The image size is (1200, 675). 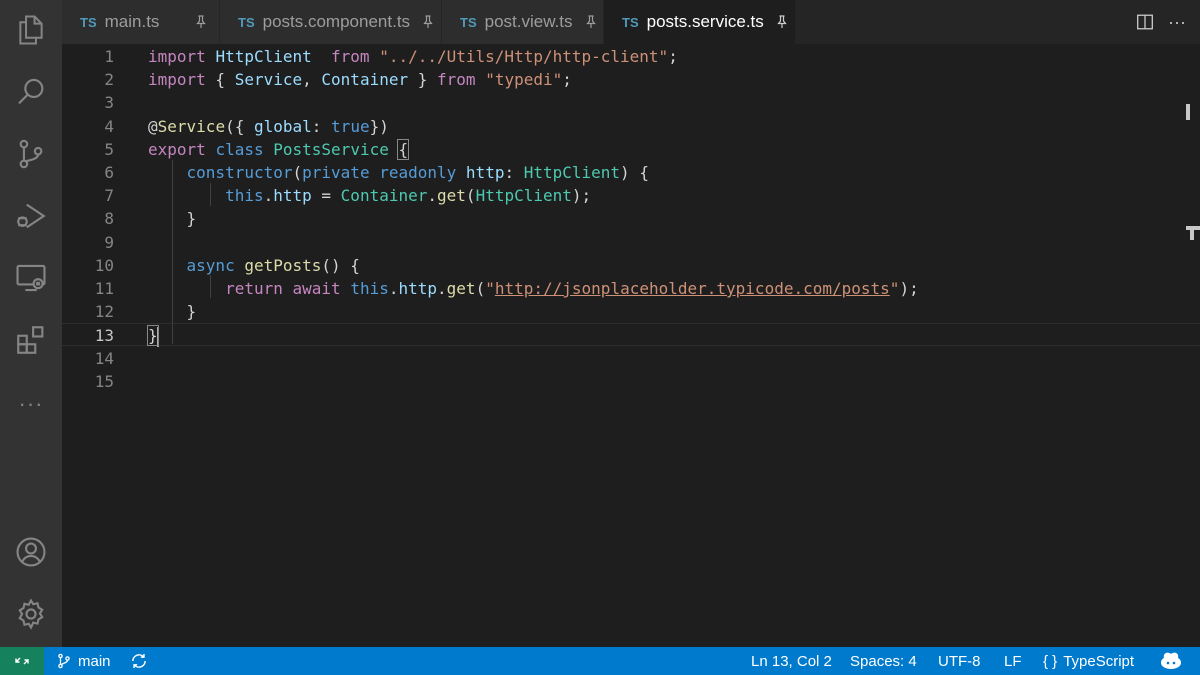 I want to click on line-number: 15, so click(x=104, y=381).